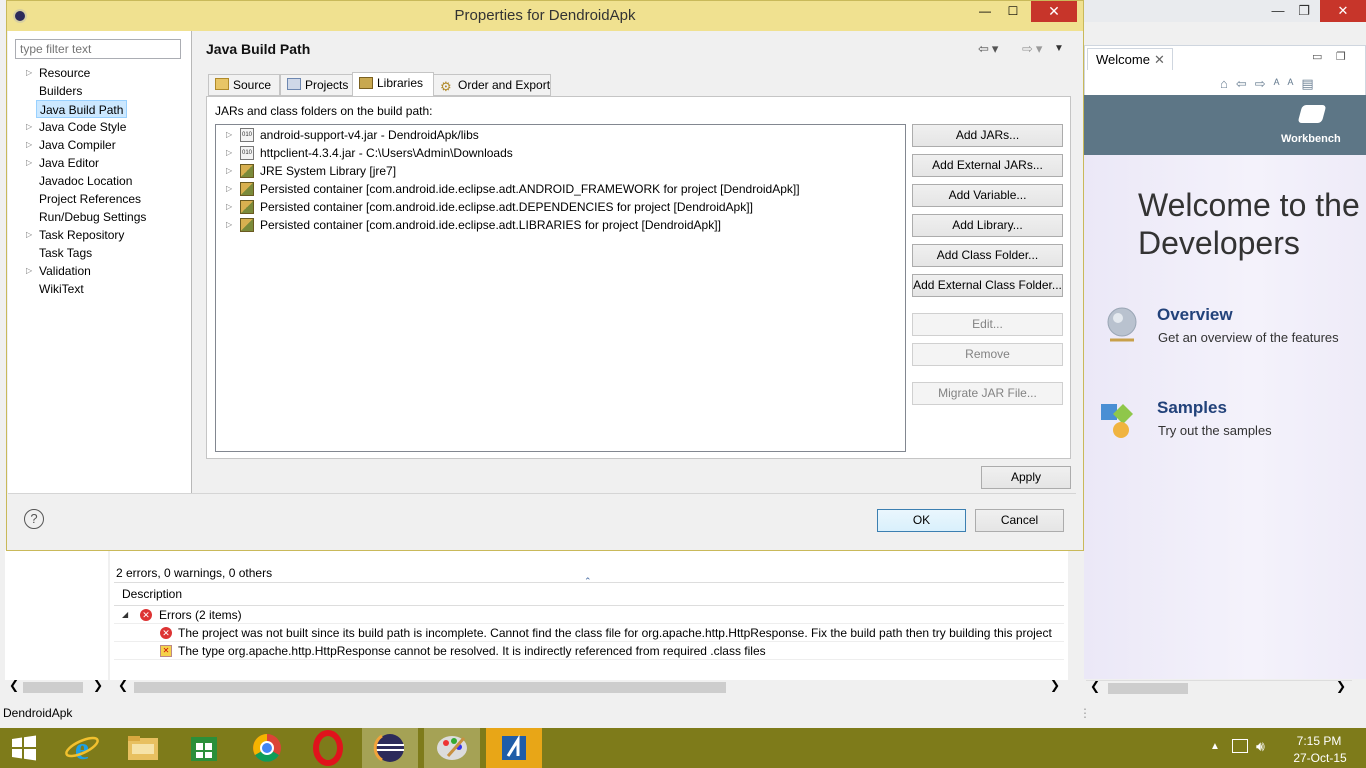 This screenshot has width=1366, height=768. What do you see at coordinates (82, 109) in the screenshot?
I see `nav-item: Java Build Path` at bounding box center [82, 109].